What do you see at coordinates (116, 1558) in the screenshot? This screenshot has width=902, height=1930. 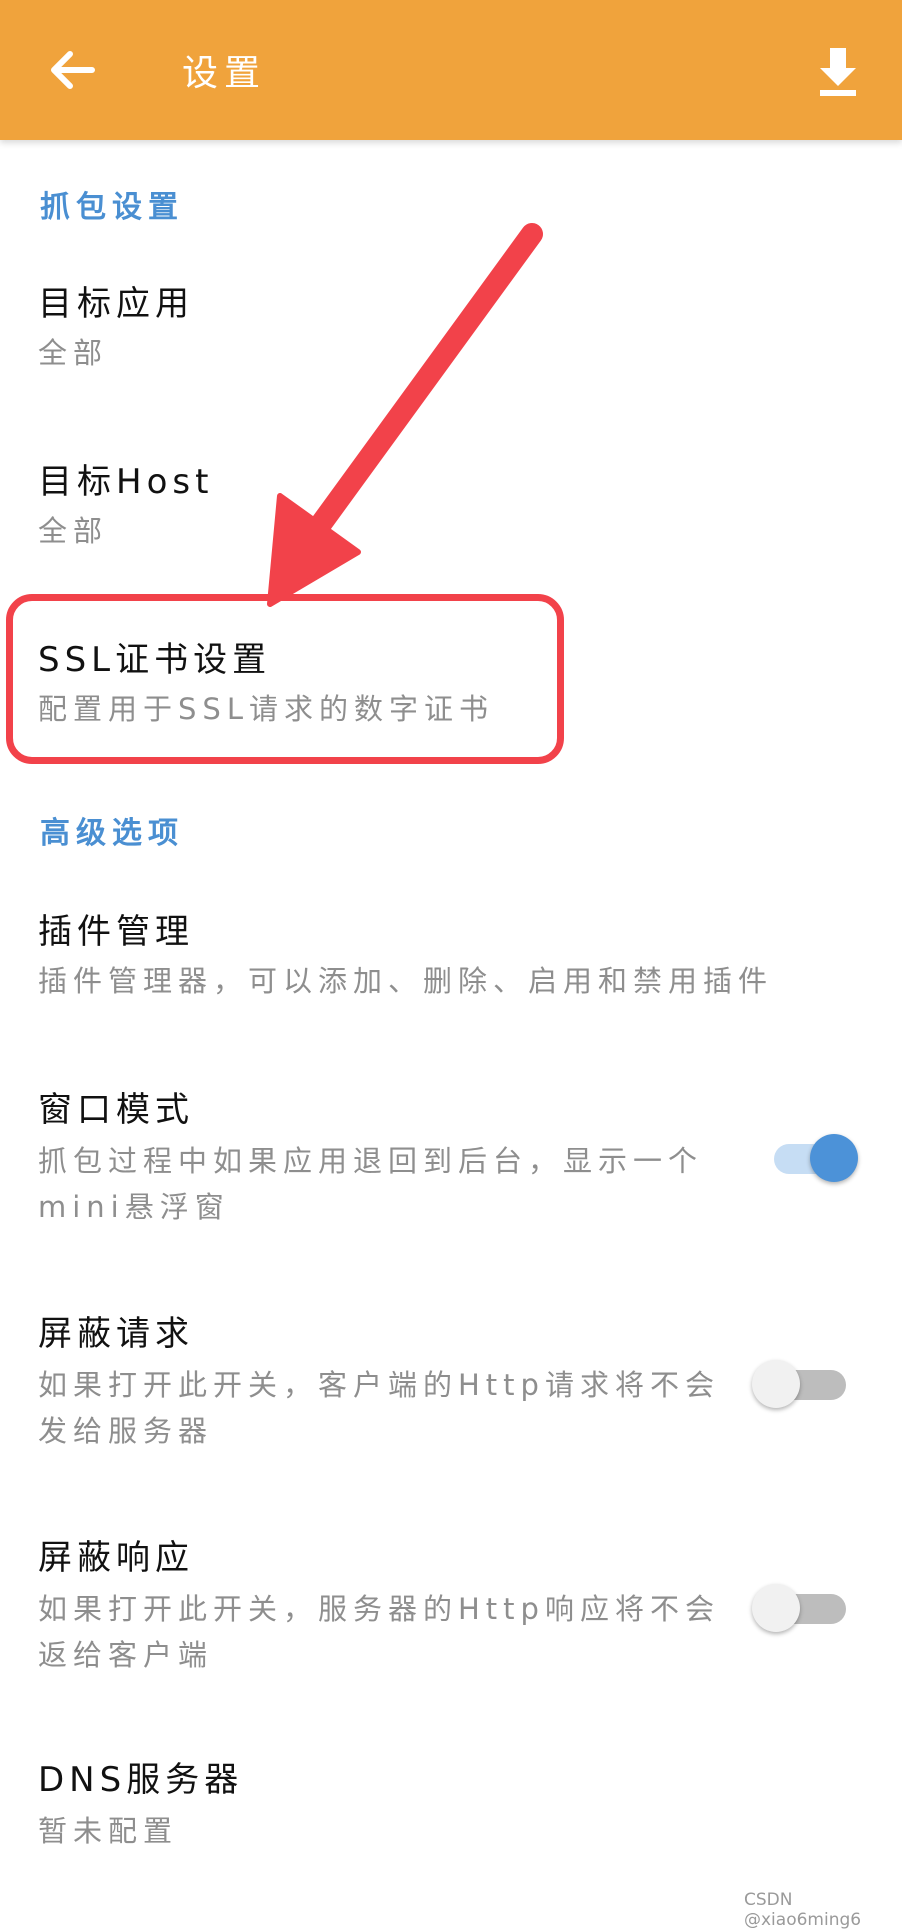 I see `pref-title: 屏蔽响应` at bounding box center [116, 1558].